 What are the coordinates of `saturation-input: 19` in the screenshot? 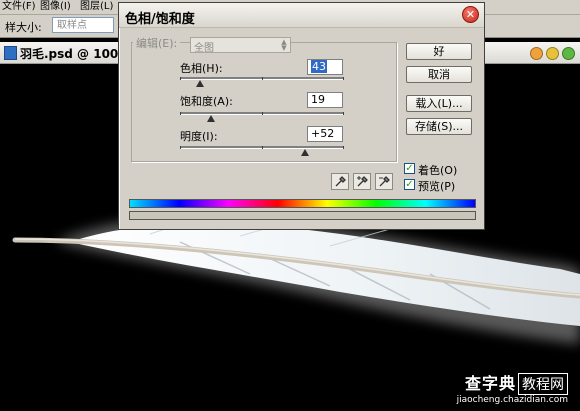 It's located at (325, 100).